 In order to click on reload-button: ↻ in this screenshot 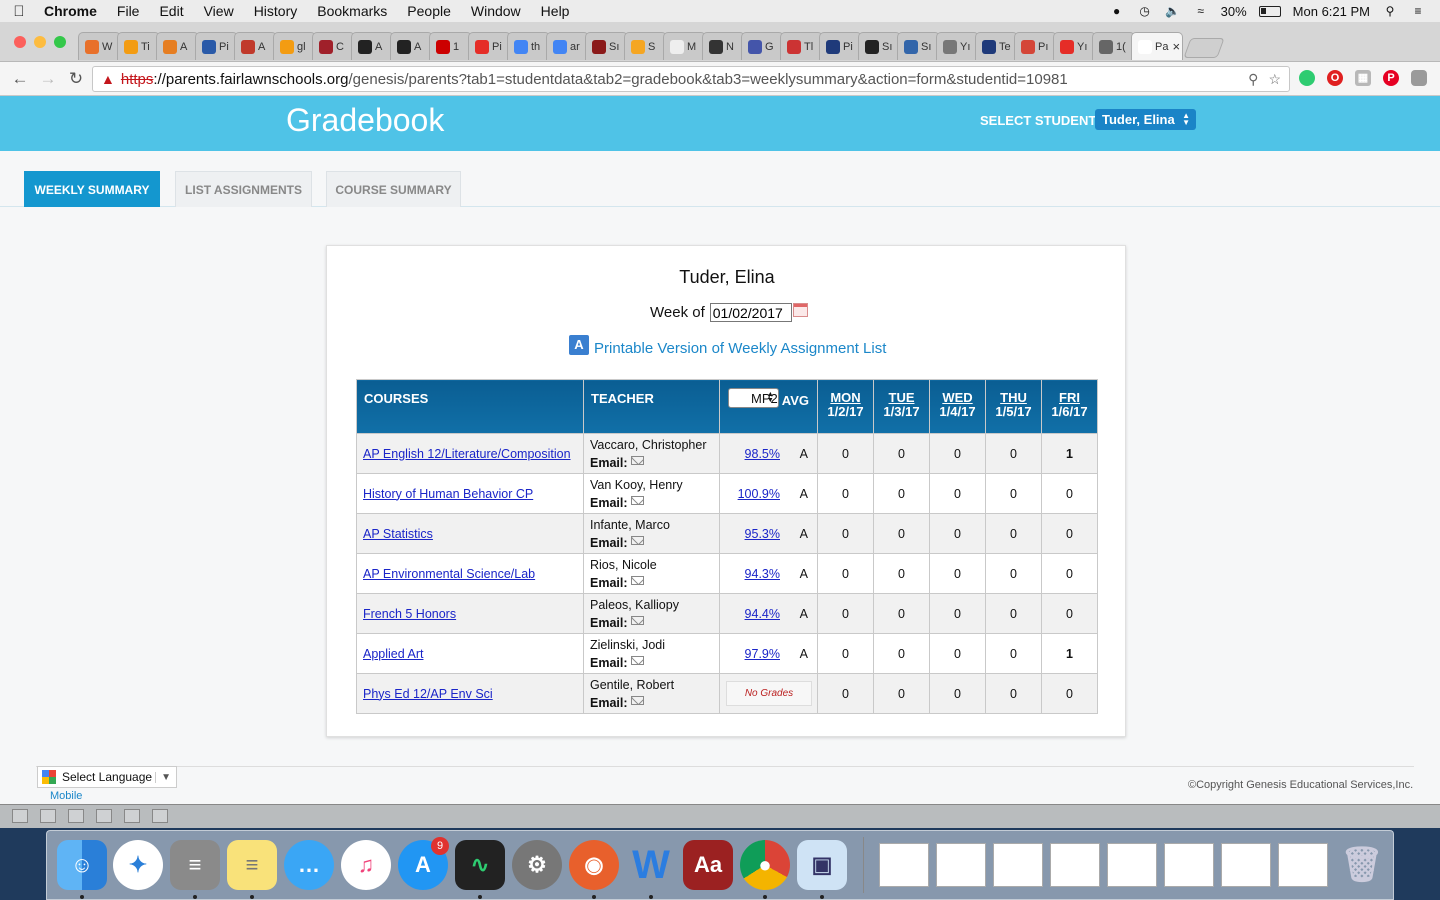, I will do `click(76, 79)`.